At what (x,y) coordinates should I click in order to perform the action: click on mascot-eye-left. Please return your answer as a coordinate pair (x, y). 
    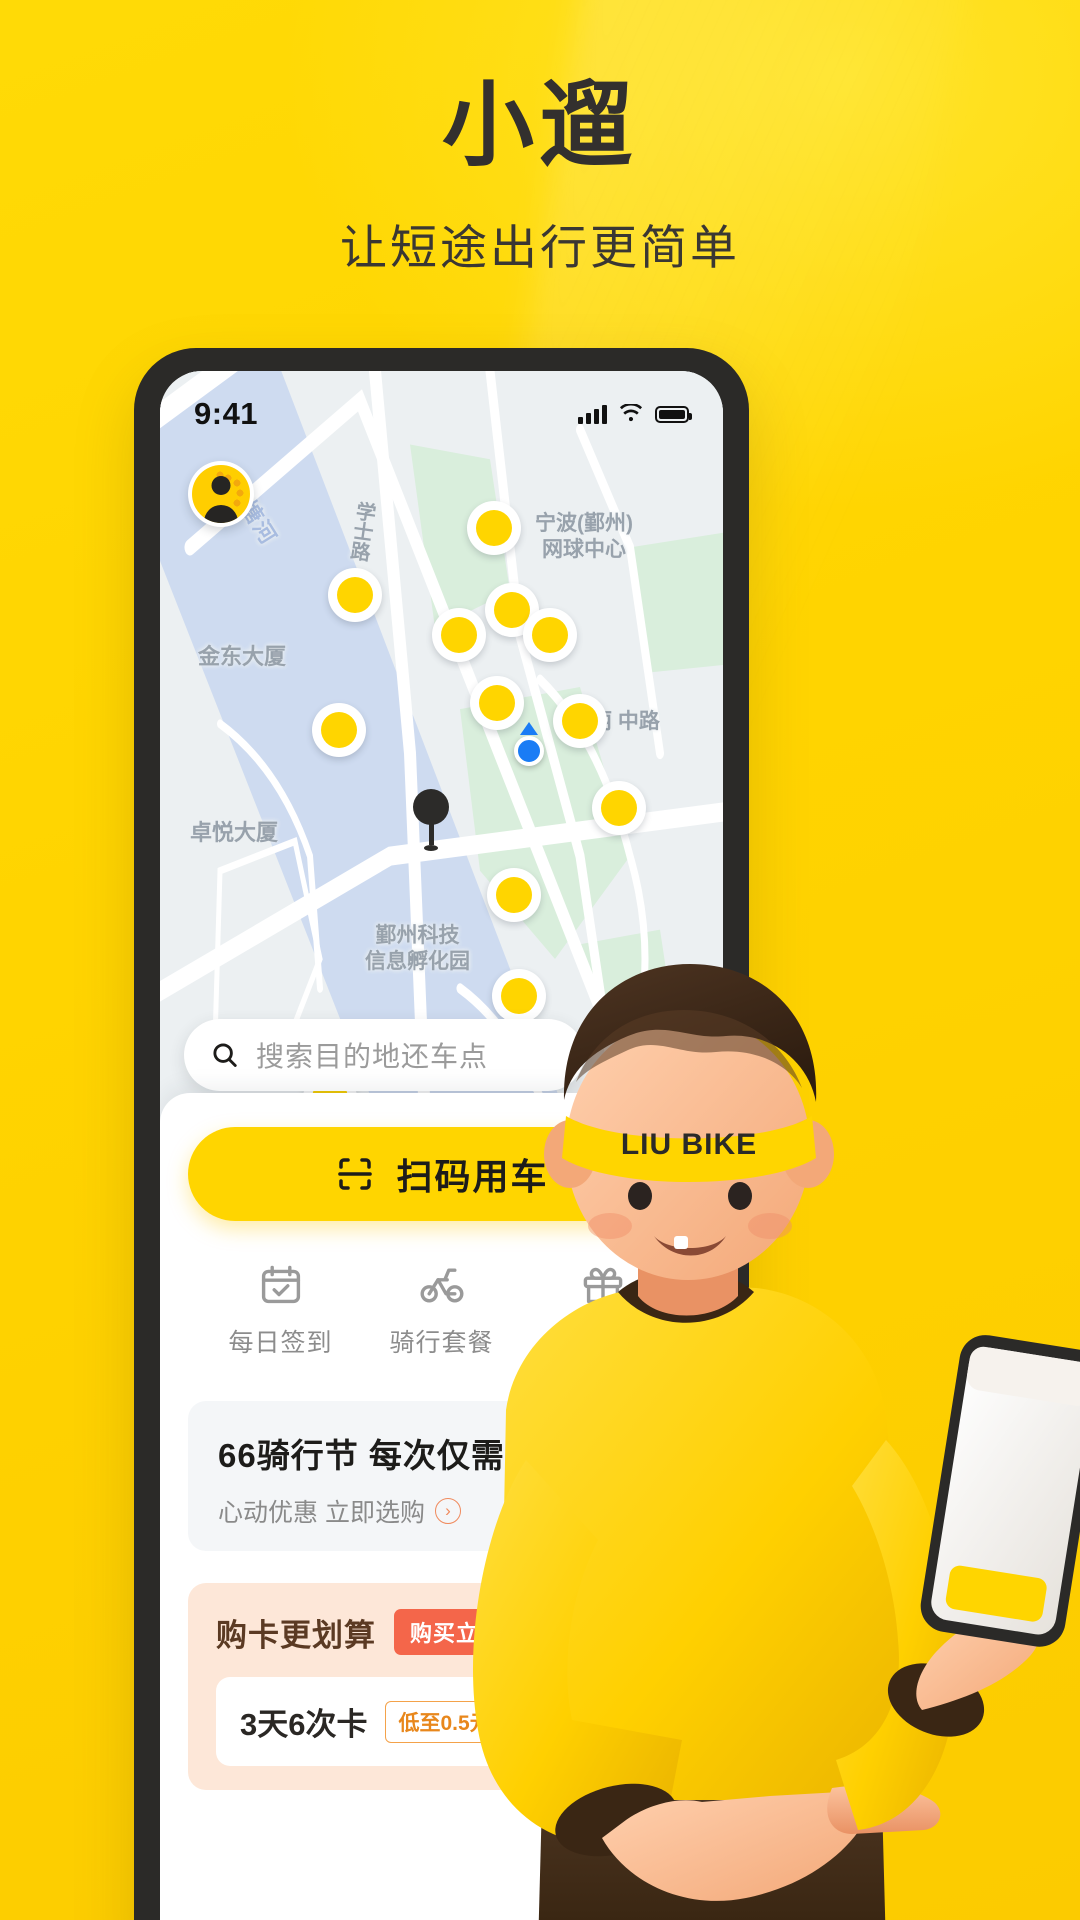
    Looking at the image, I should click on (640, 1196).